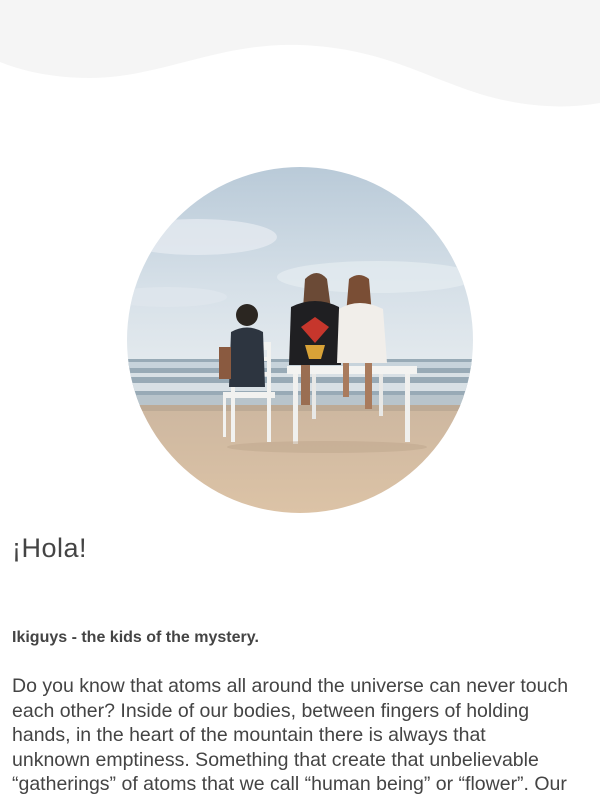 This screenshot has height=800, width=600. Describe the element at coordinates (50, 548) in the screenshot. I see `greeting-heading: ¡Hola!` at that location.